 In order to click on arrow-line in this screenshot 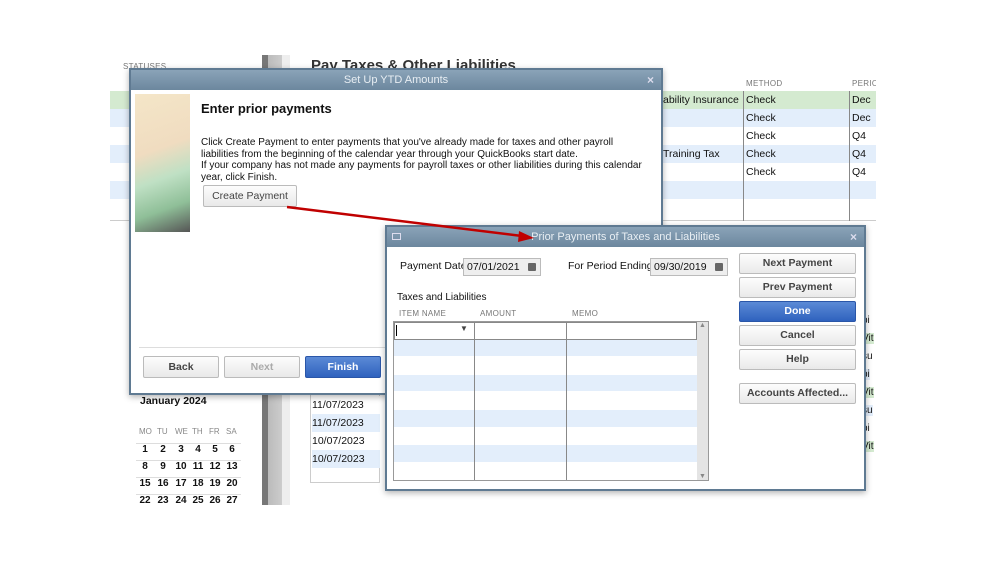, I will do `click(404, 221)`.